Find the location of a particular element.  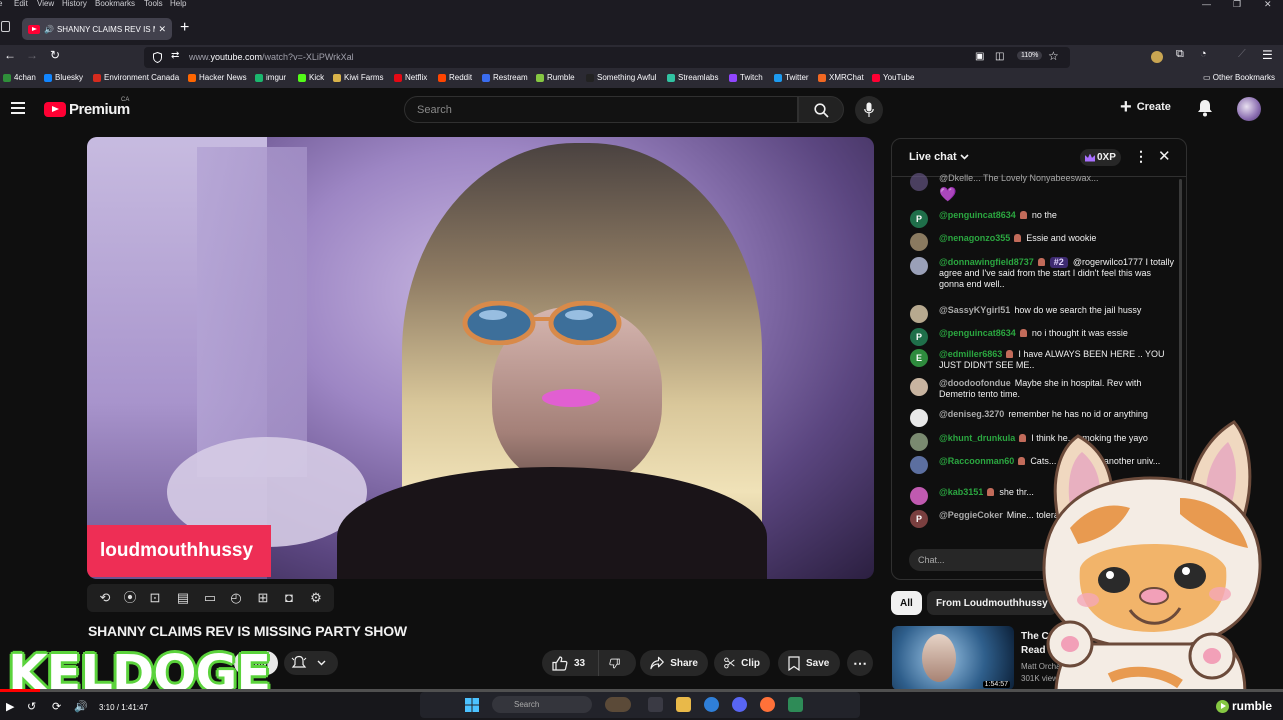

subscription-bell-button is located at coordinates (311, 663).